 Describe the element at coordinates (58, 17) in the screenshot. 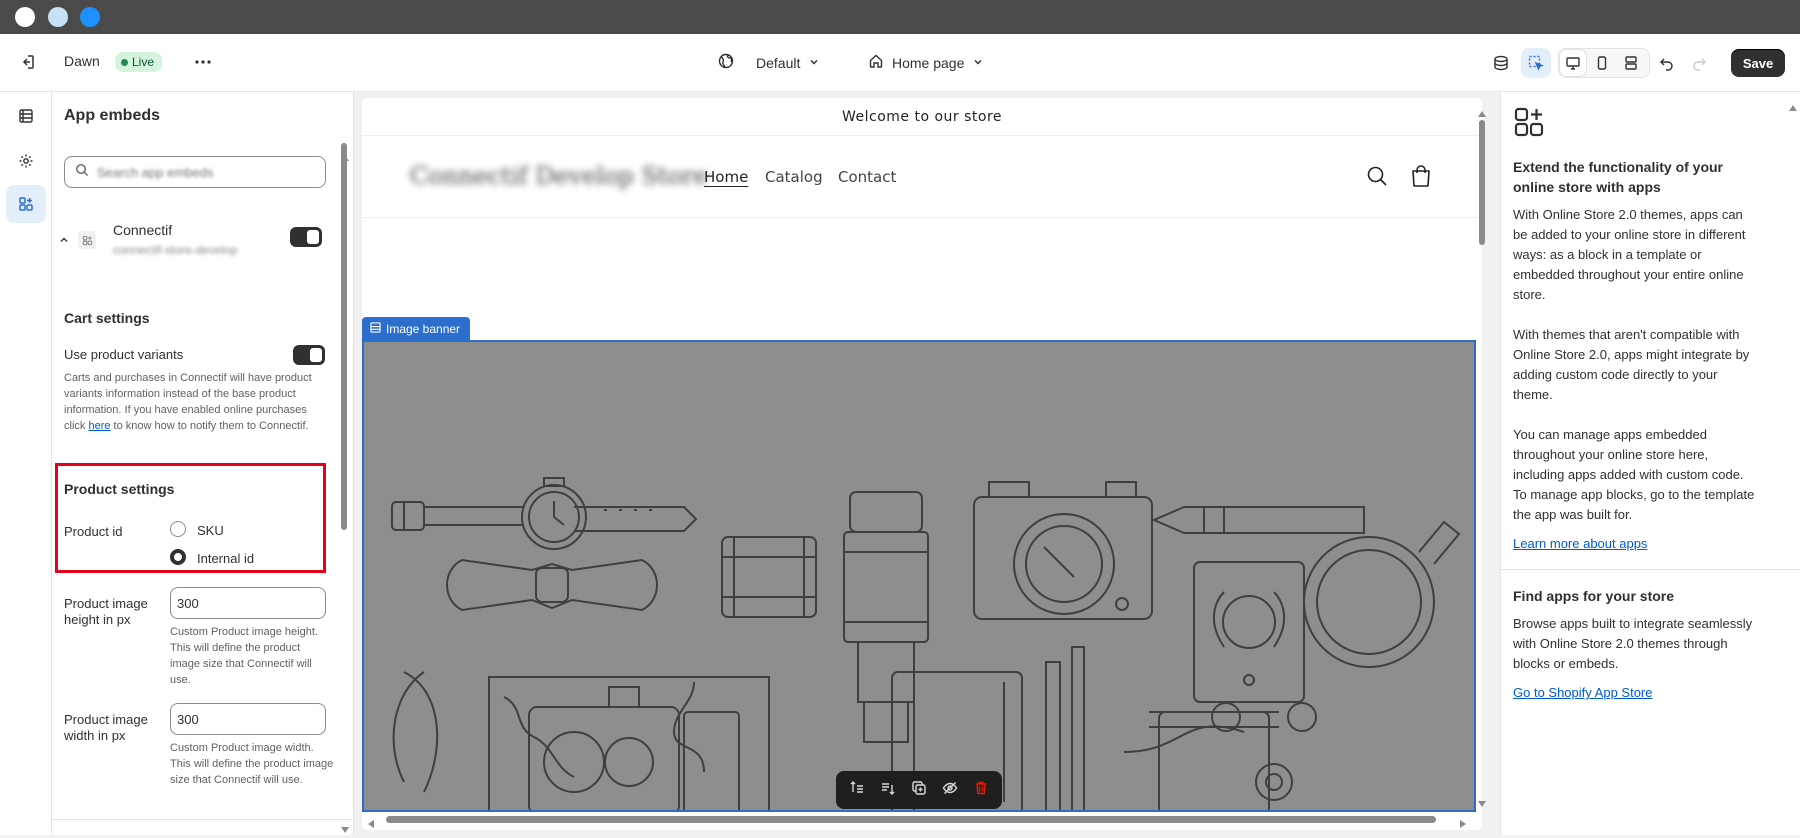

I see `minimize-window-button` at that location.